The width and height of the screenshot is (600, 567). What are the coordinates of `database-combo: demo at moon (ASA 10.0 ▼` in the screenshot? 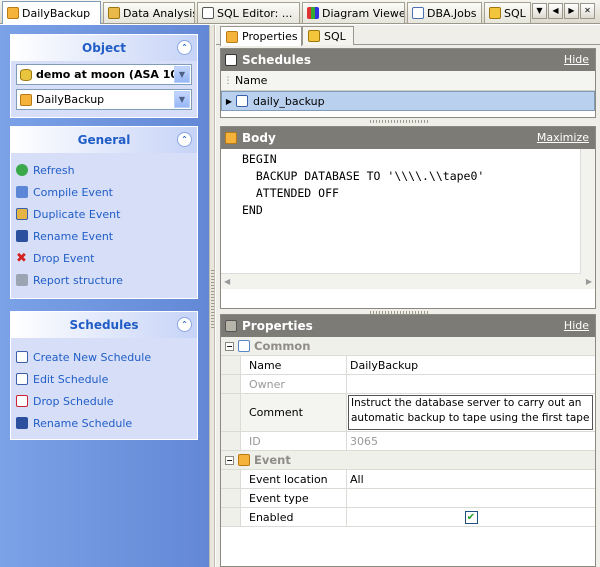 It's located at (104, 74).